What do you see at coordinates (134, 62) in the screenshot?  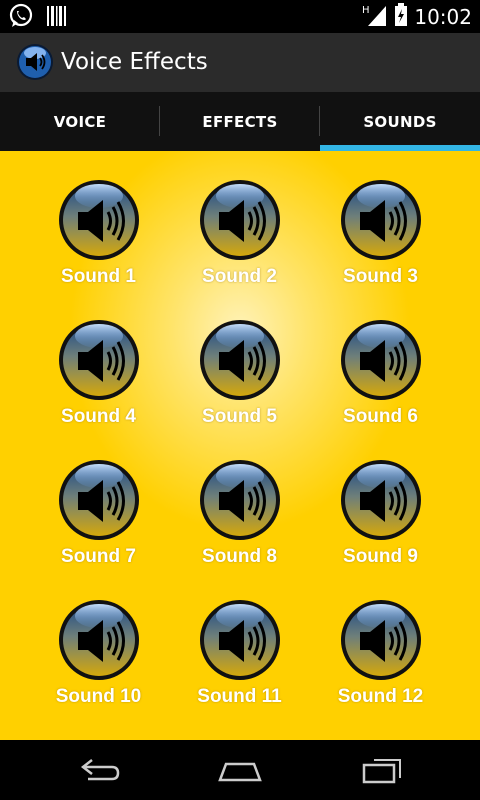 I see `app-title: Voice Effects` at bounding box center [134, 62].